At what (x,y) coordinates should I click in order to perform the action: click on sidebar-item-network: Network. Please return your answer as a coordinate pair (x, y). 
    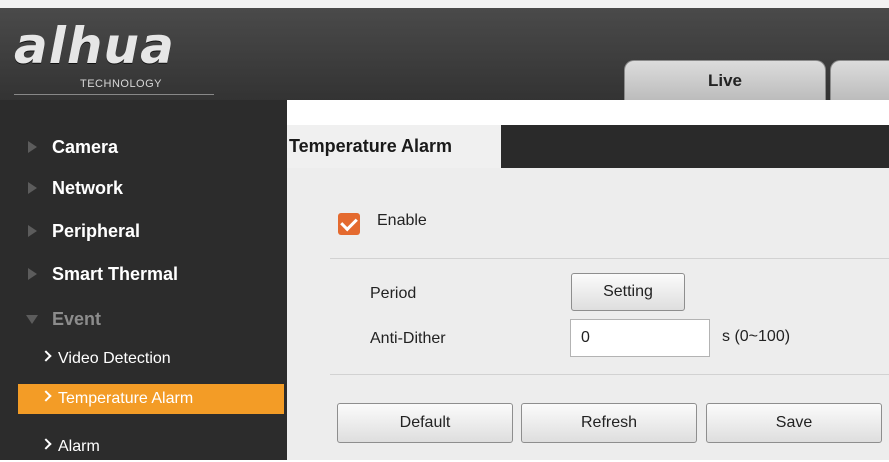
    Looking at the image, I should click on (143, 188).